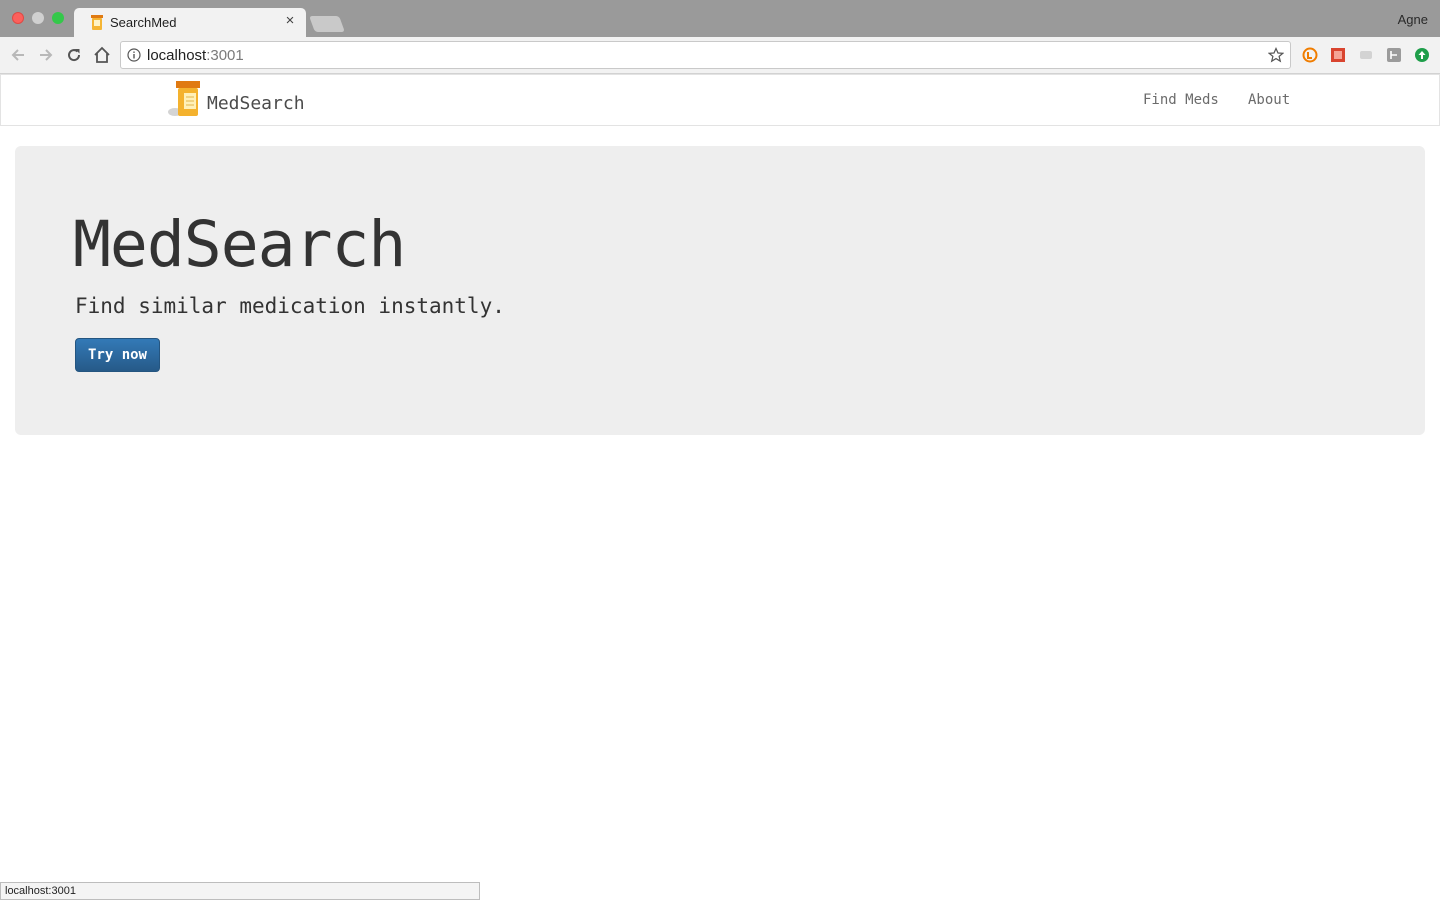 Image resolution: width=1440 pixels, height=900 pixels. Describe the element at coordinates (1422, 55) in the screenshot. I see `extension-green-icon` at that location.